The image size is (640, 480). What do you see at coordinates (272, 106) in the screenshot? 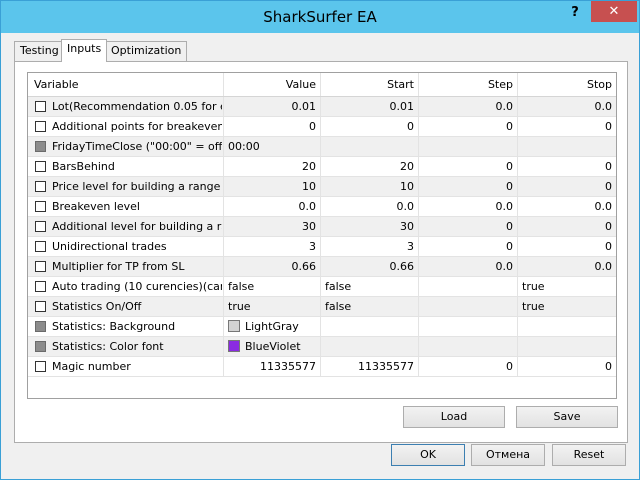
I see `value-cell: 0.01` at bounding box center [272, 106].